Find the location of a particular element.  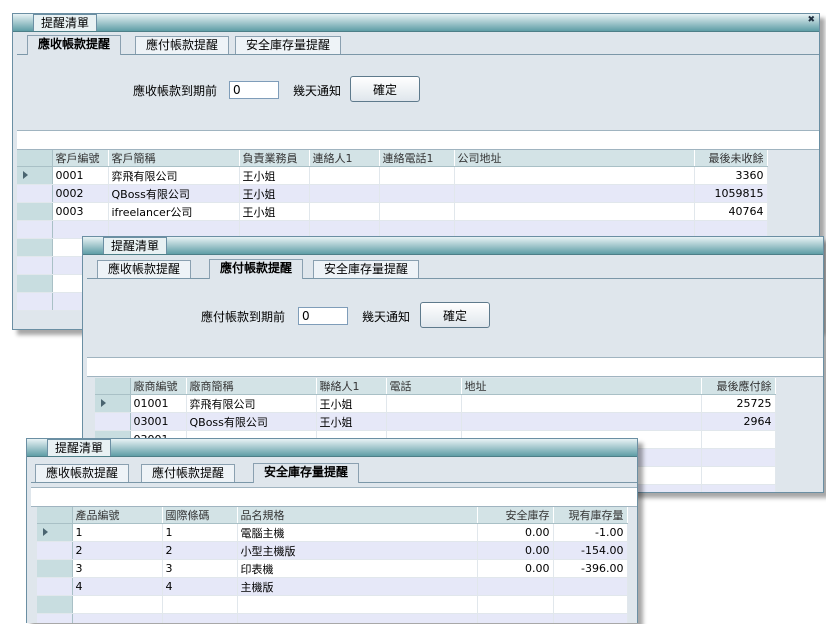

col-customer-name: 客戶簡稱 is located at coordinates (174, 158).